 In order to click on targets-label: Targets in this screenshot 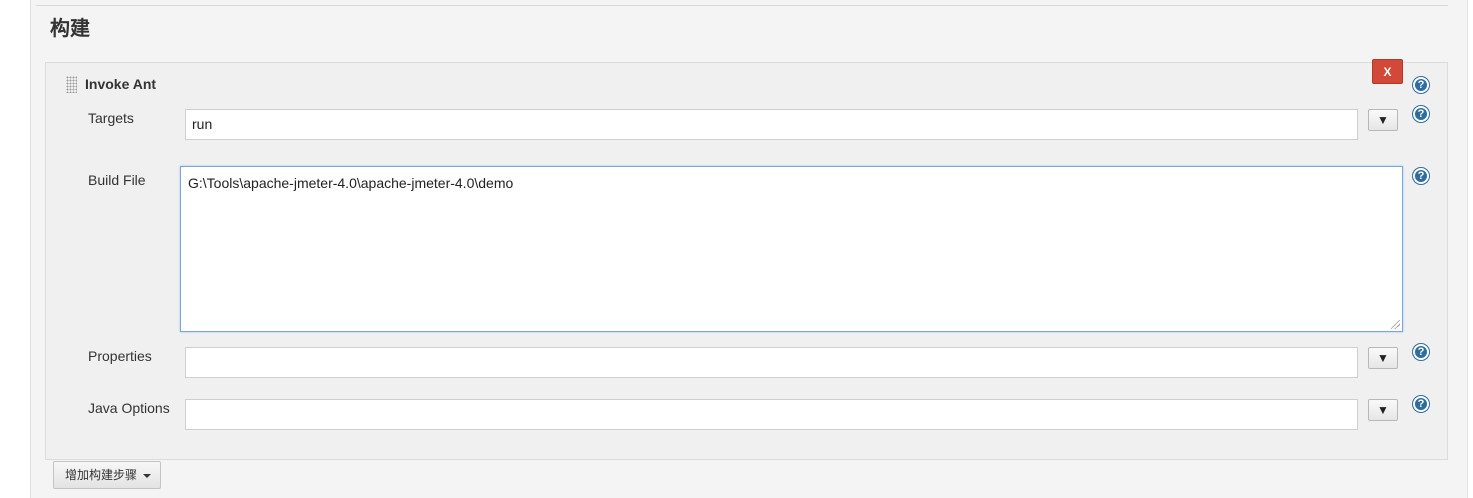, I will do `click(111, 118)`.